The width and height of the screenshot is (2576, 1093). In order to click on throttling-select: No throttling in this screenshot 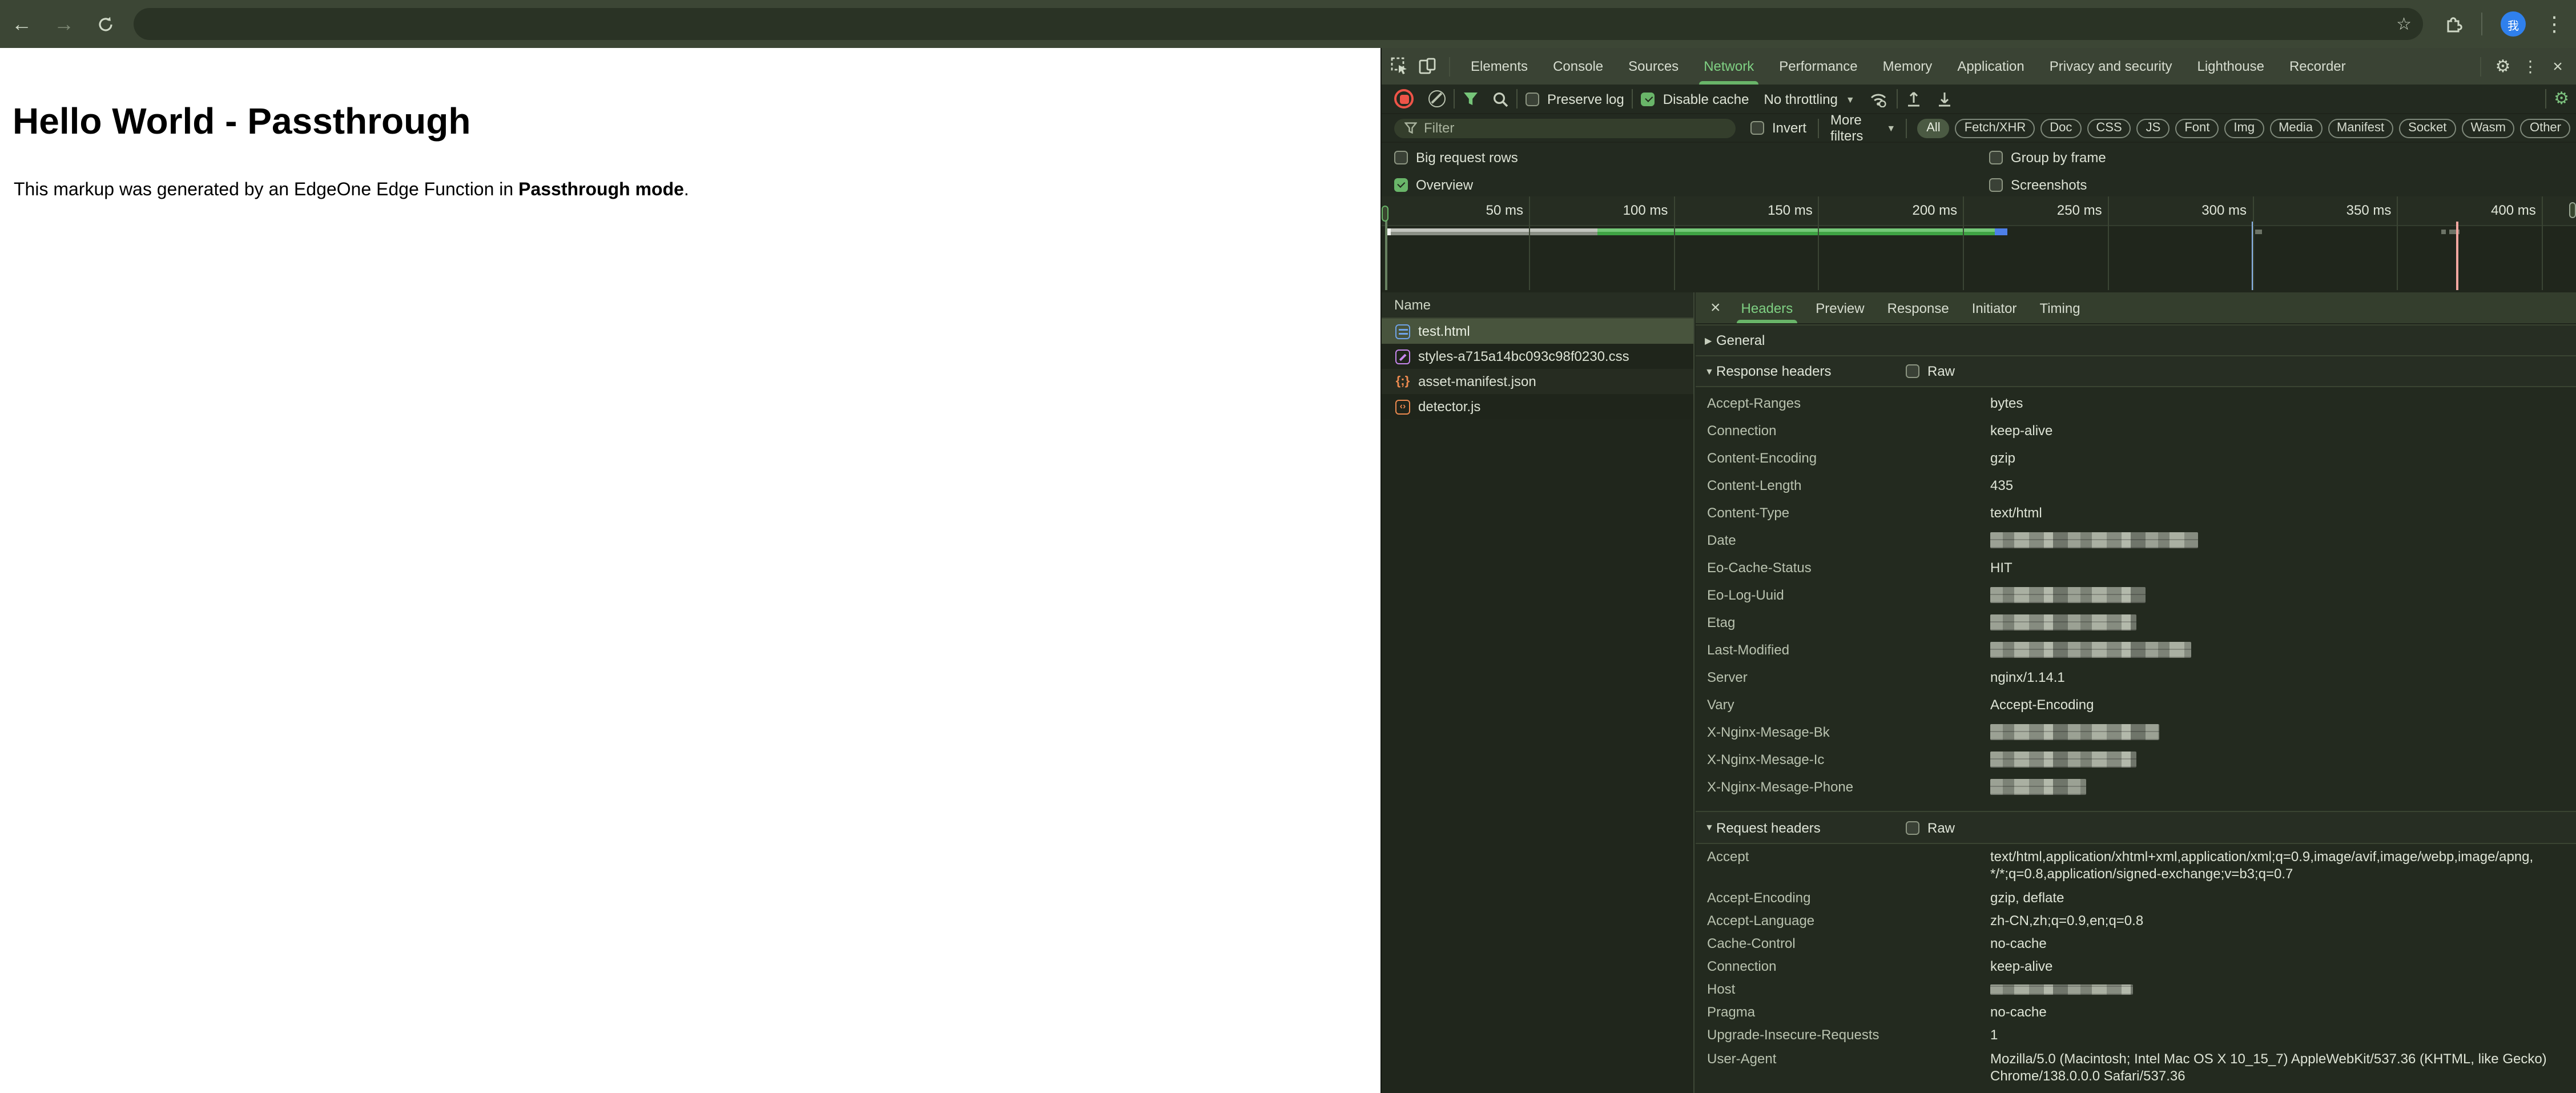, I will do `click(1801, 99)`.